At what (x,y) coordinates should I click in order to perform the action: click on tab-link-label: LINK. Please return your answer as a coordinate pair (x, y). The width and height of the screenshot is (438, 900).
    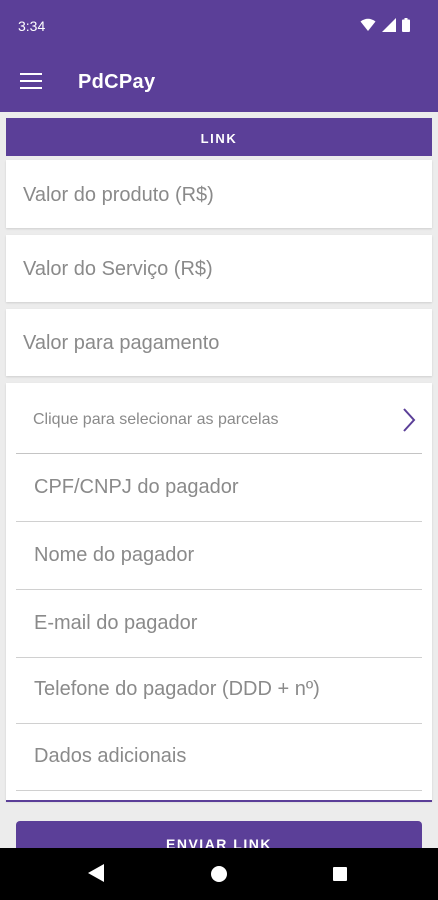
    Looking at the image, I should click on (219, 138).